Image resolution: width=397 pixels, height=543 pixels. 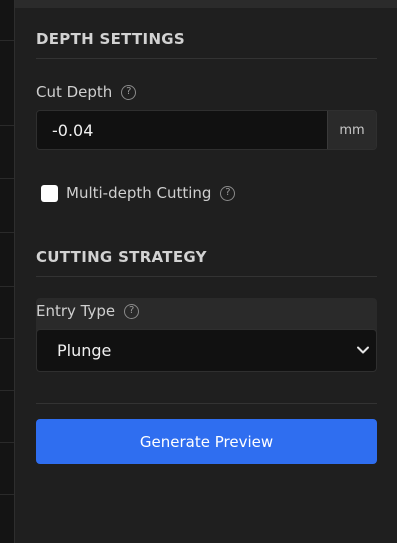 What do you see at coordinates (206, 441) in the screenshot?
I see `generate-preview-button: Generate Preview` at bounding box center [206, 441].